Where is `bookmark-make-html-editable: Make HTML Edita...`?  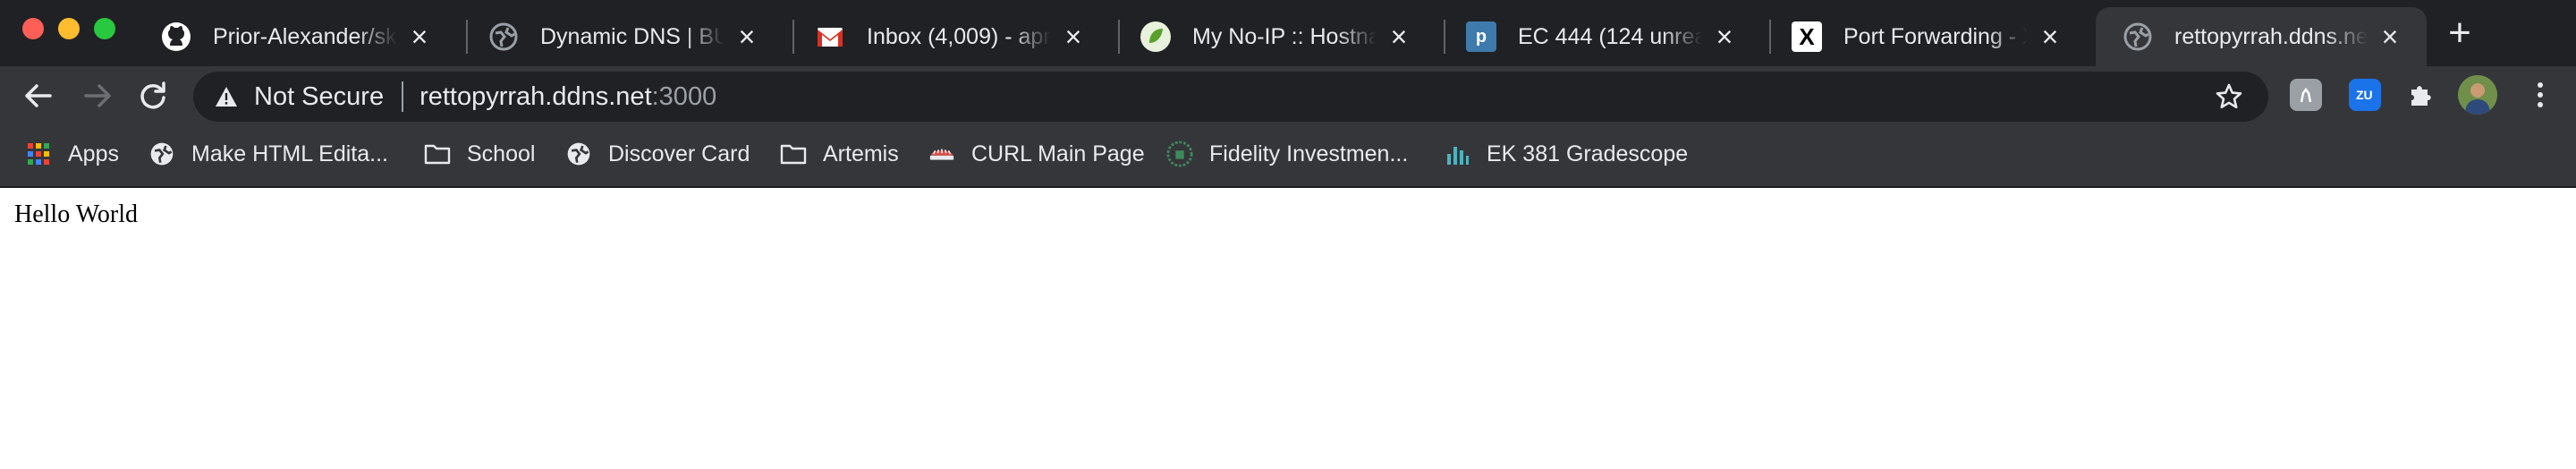 bookmark-make-html-editable: Make HTML Edita... is located at coordinates (268, 154).